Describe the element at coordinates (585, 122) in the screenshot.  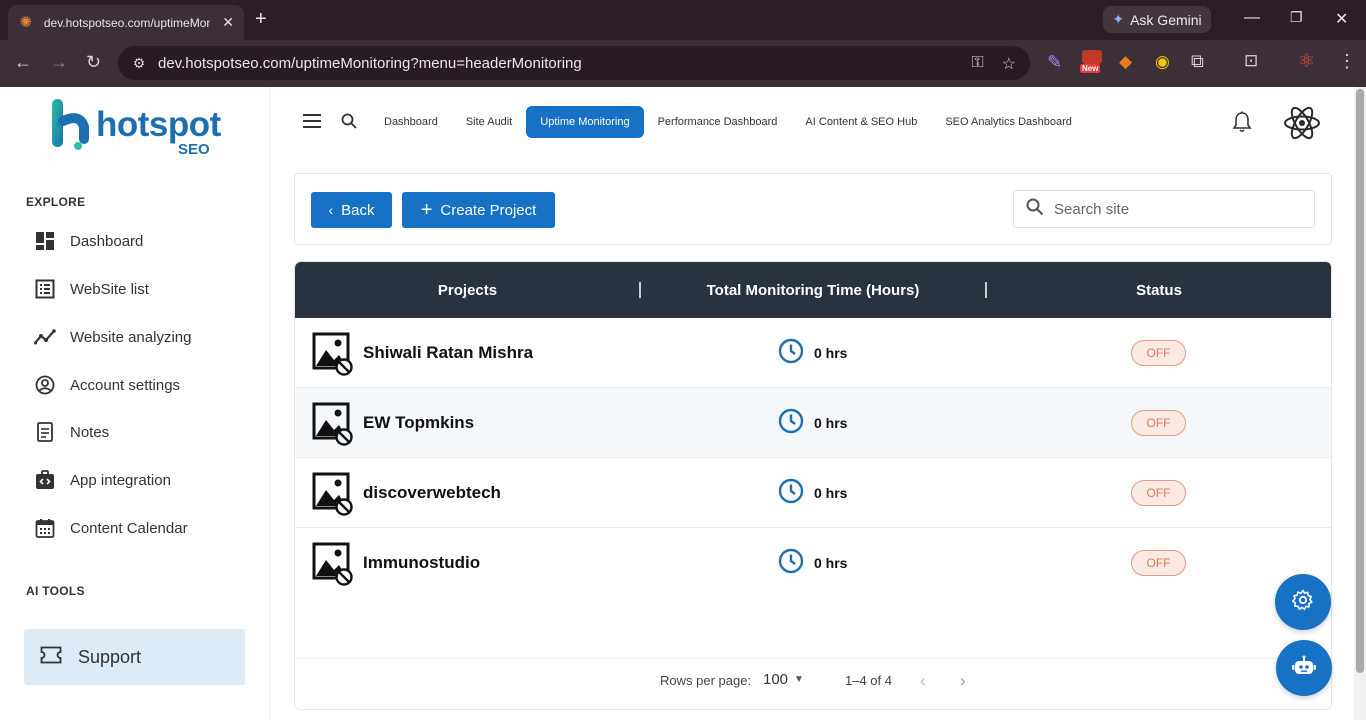
I see `tab-uptime-monitoring: Uptime Monitoring` at that location.